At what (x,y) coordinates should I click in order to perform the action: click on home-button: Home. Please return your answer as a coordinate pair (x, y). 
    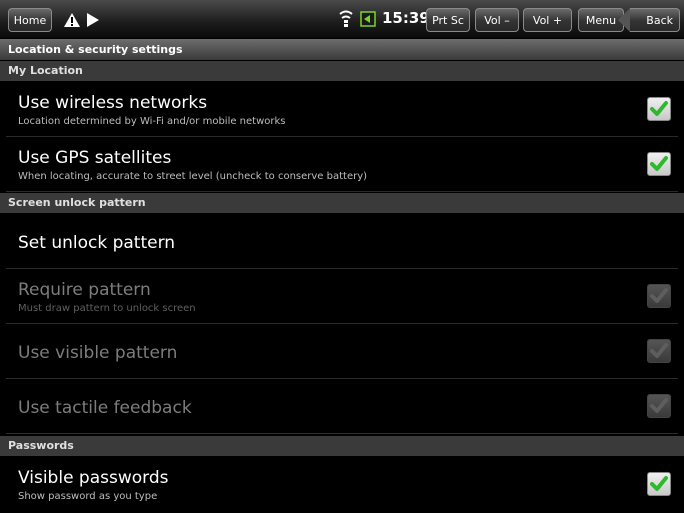
    Looking at the image, I should click on (30, 20).